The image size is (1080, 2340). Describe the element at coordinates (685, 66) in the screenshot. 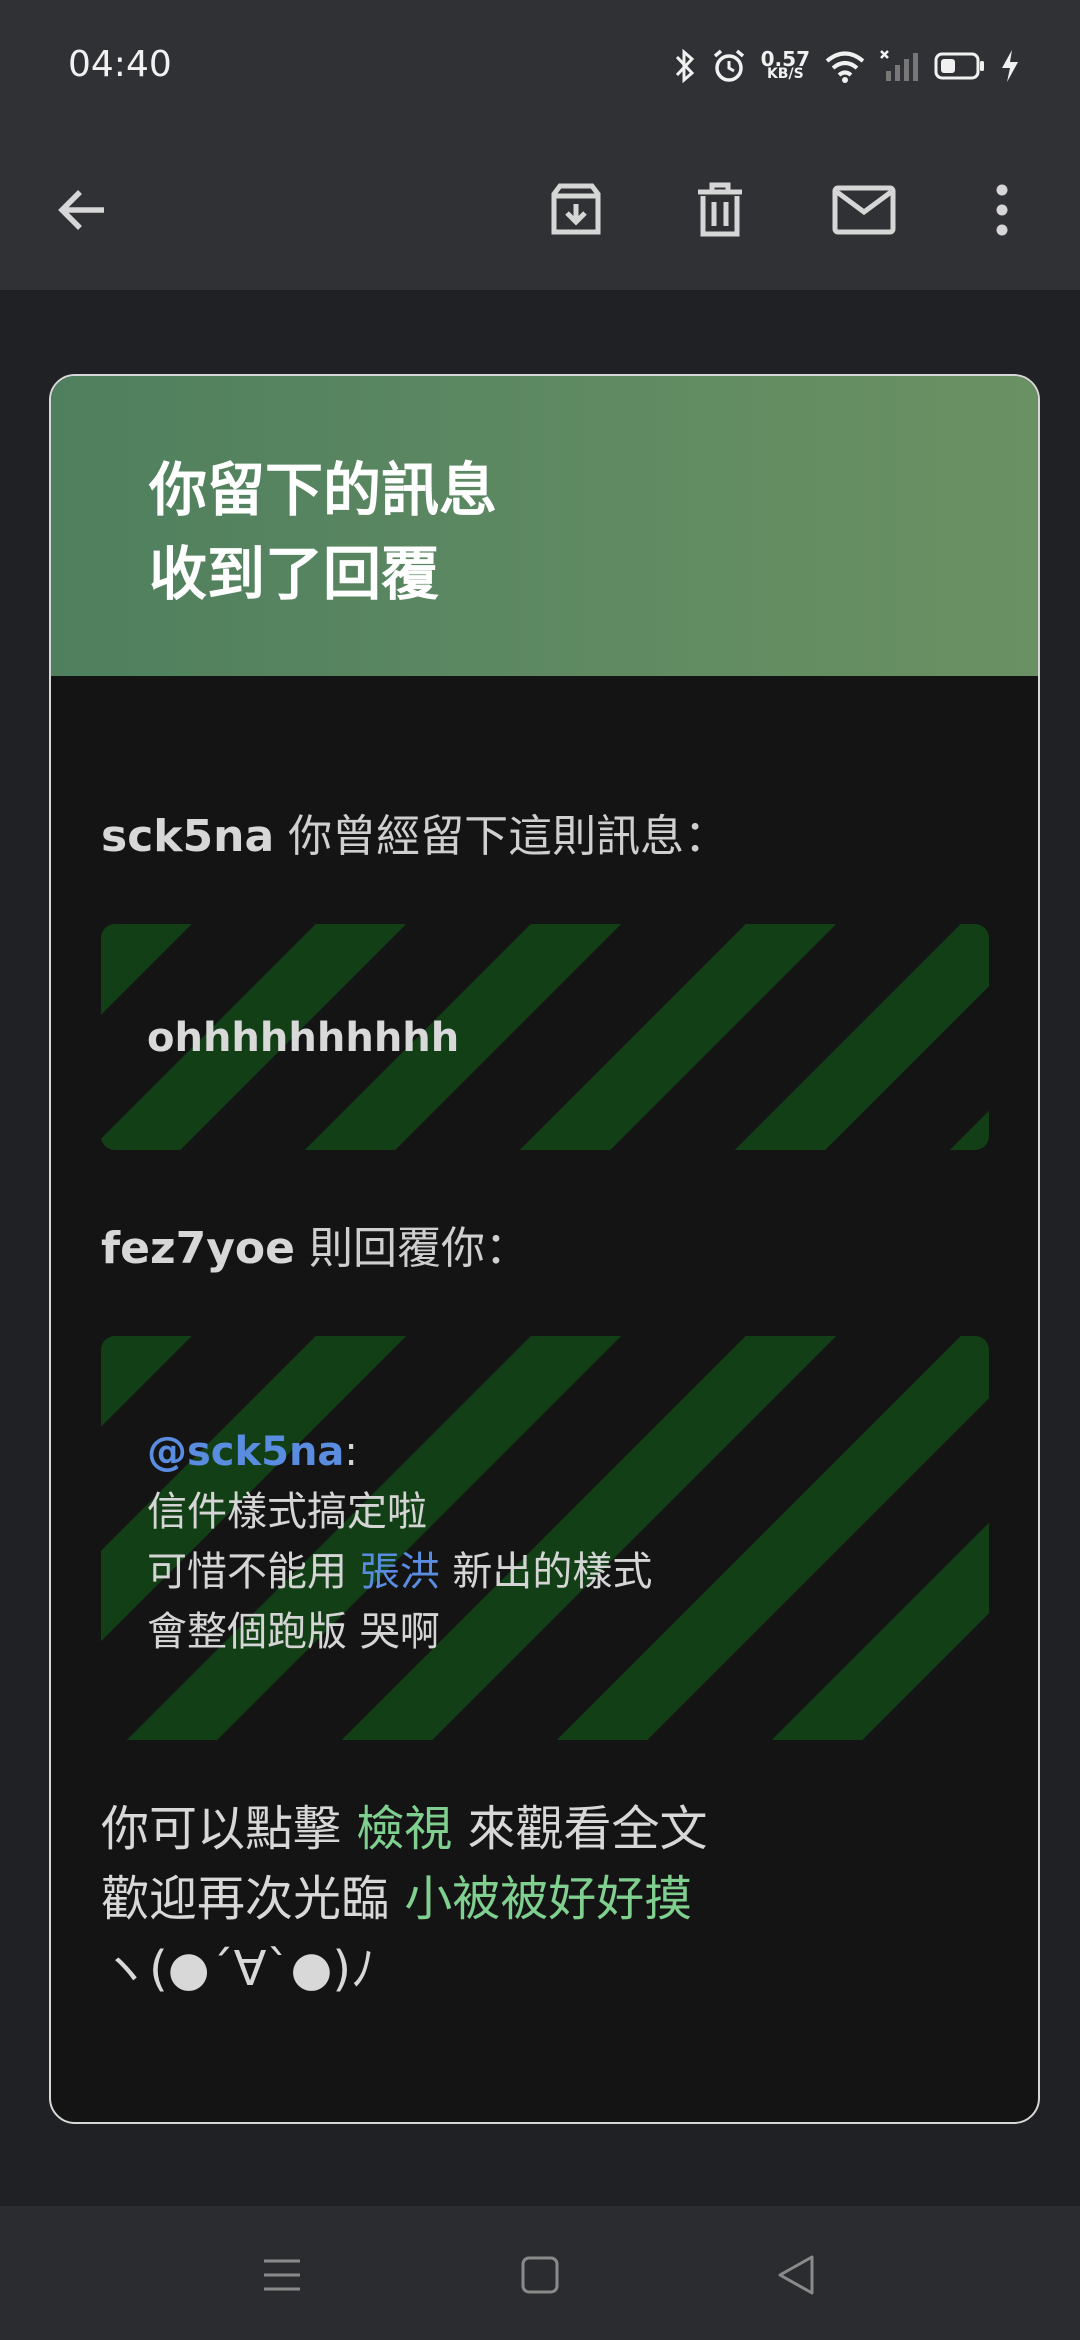

I see `bluetooth-icon` at that location.